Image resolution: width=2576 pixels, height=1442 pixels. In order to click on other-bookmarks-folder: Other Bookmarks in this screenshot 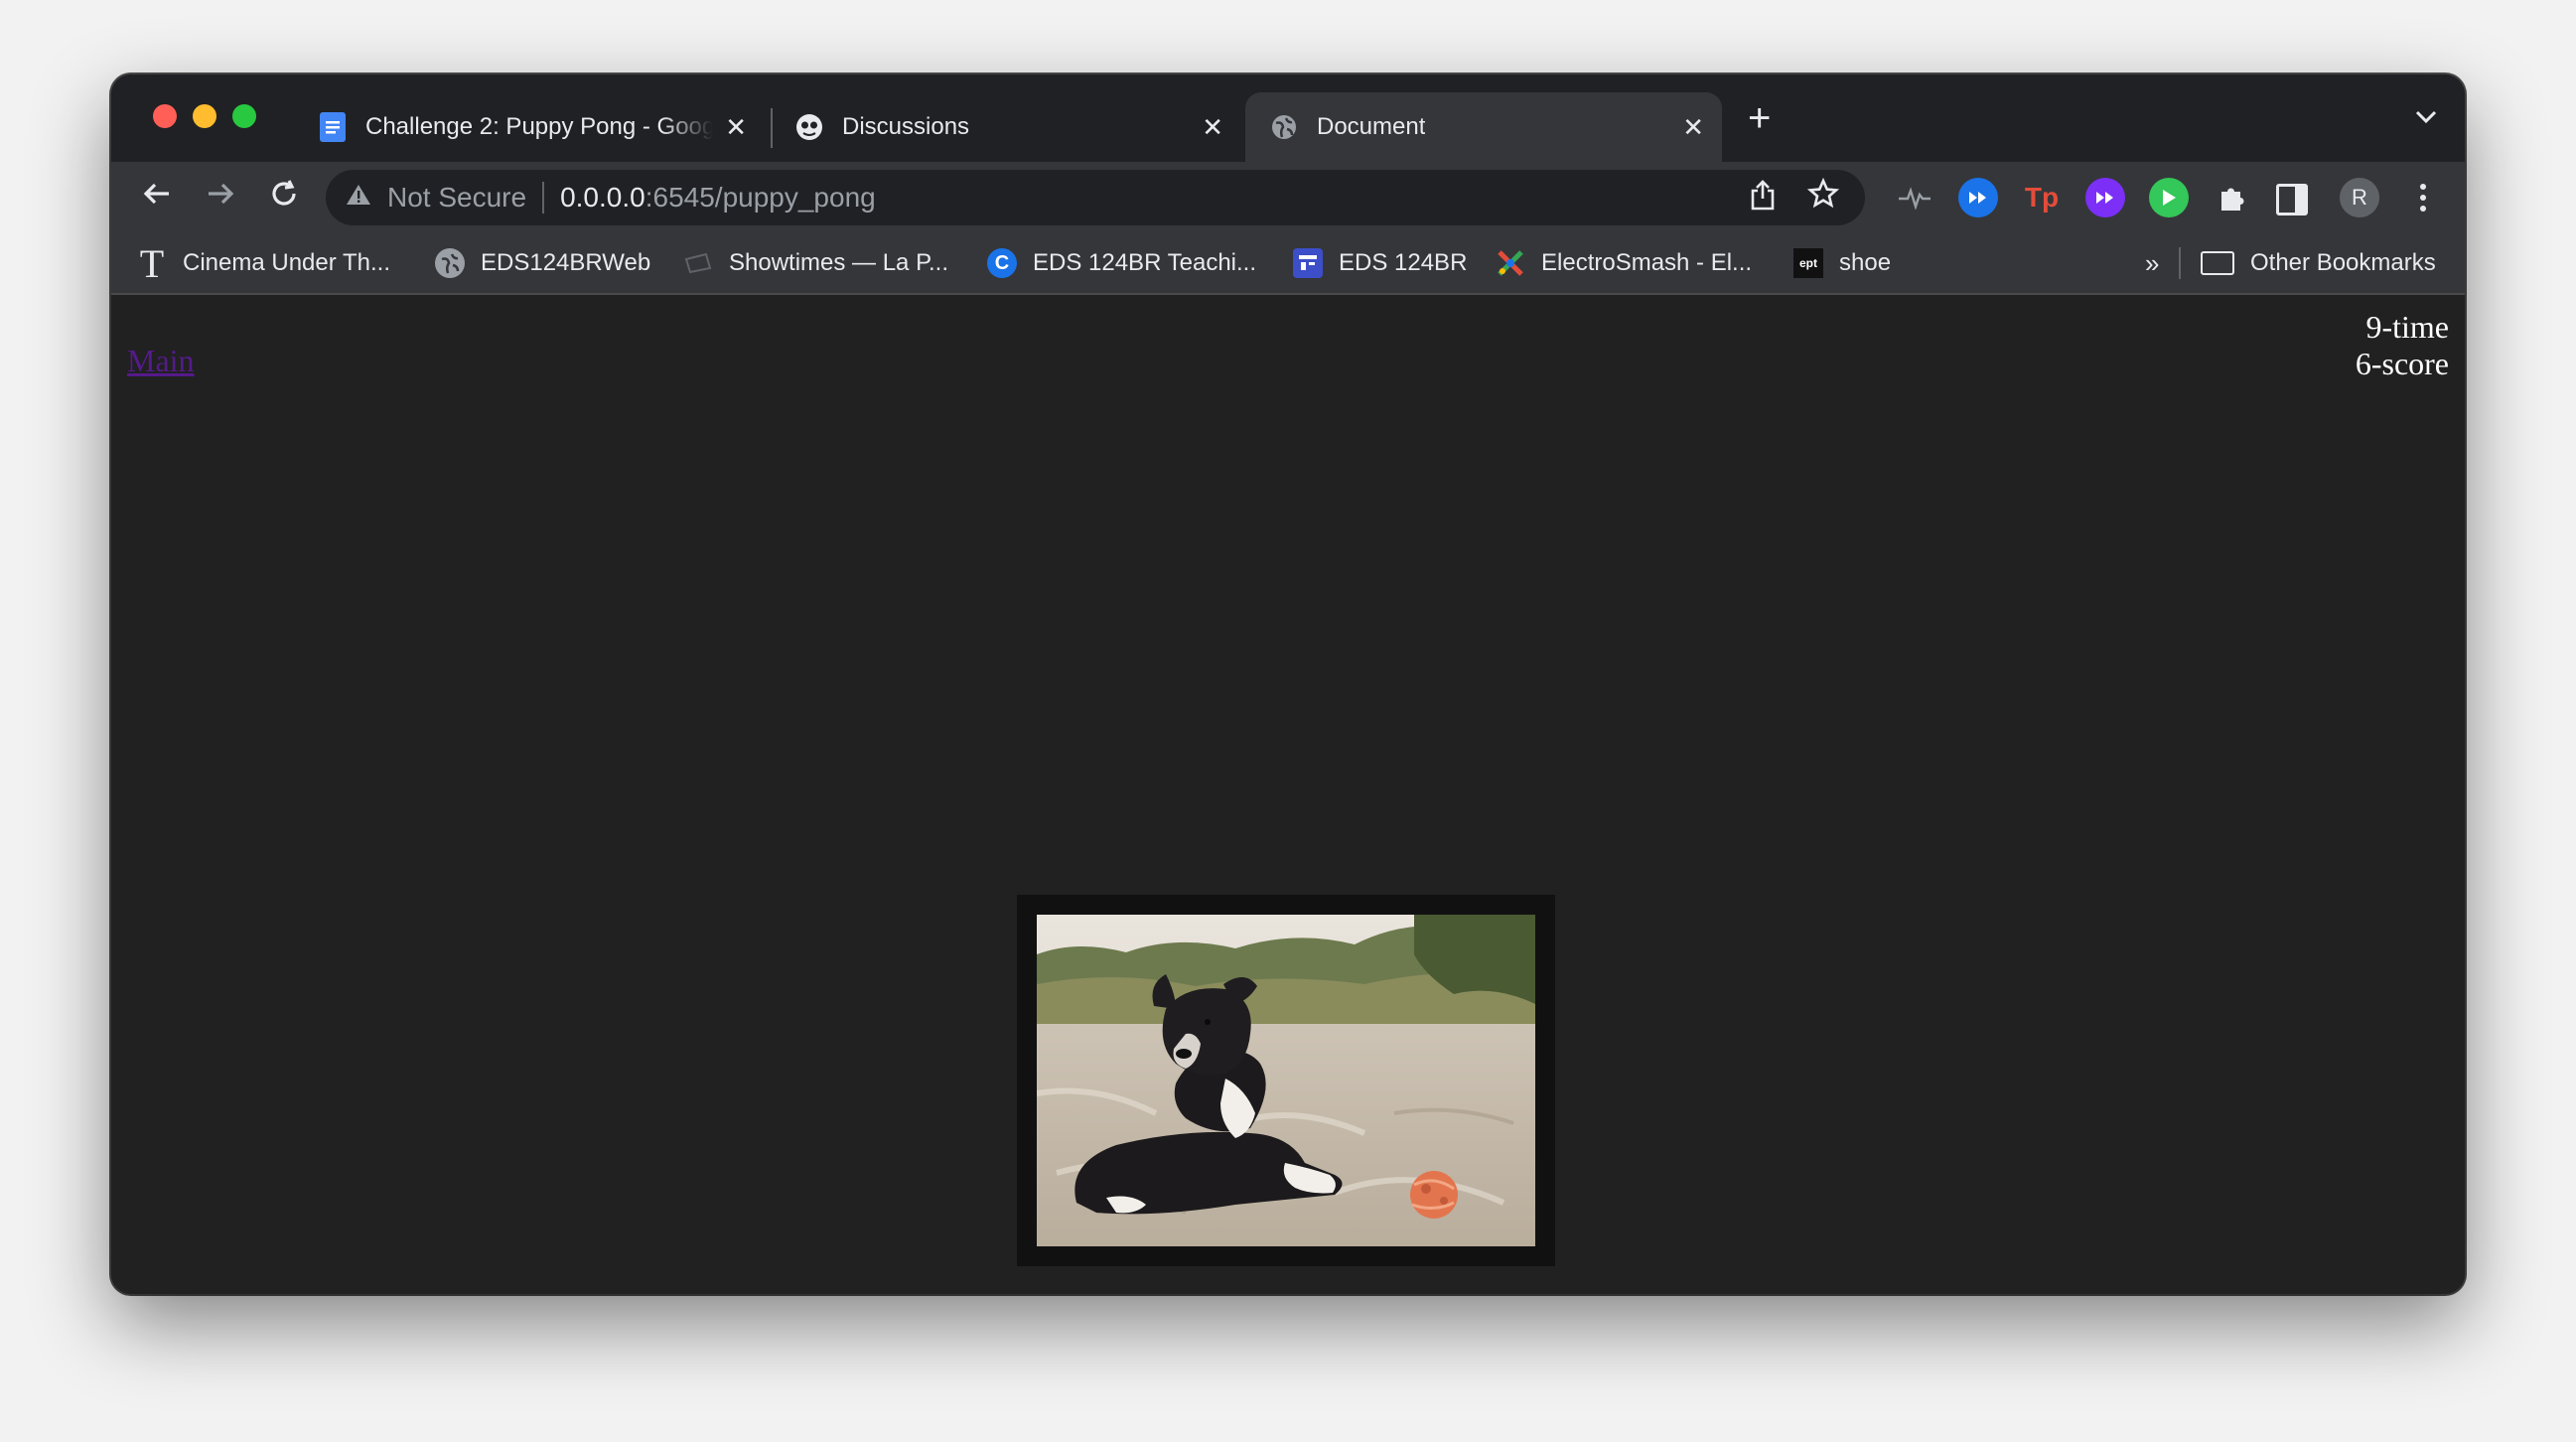, I will do `click(2318, 263)`.